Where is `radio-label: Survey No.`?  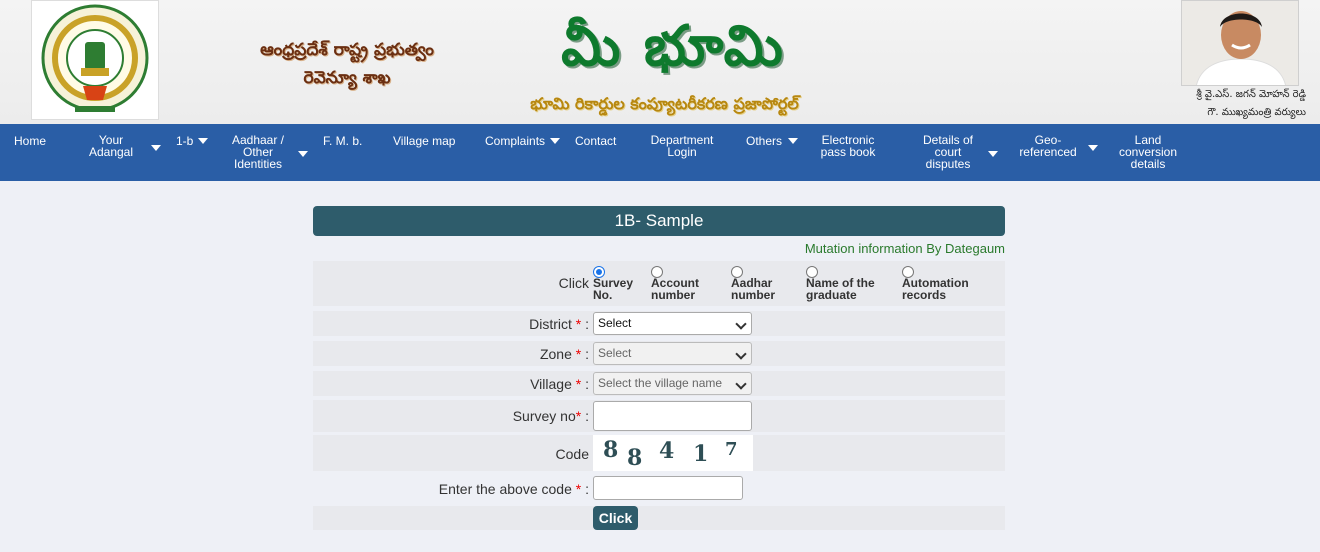
radio-label: Survey No. is located at coordinates (613, 289).